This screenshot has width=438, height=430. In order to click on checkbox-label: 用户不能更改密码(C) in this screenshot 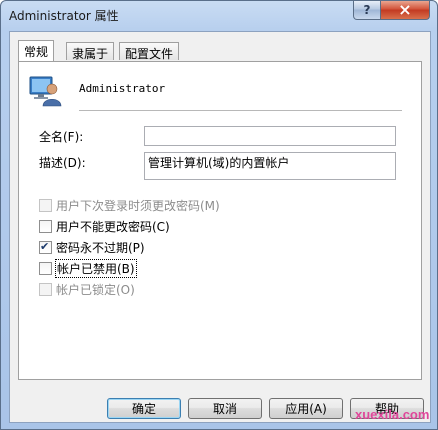, I will do `click(113, 226)`.